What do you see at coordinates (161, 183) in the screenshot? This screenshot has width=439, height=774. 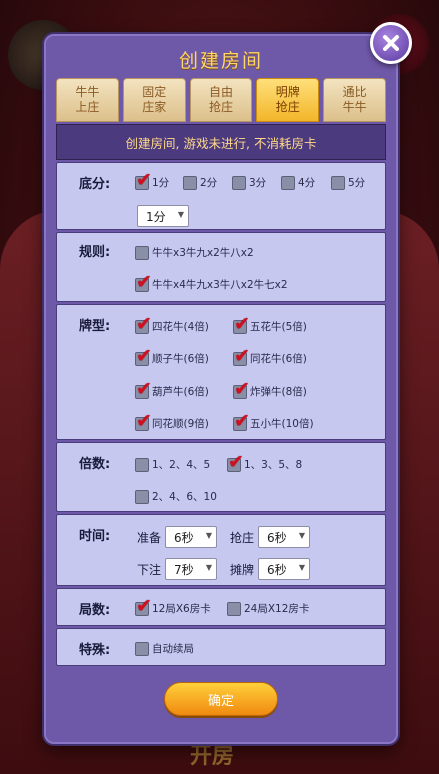 I see `option-label: 1分` at bounding box center [161, 183].